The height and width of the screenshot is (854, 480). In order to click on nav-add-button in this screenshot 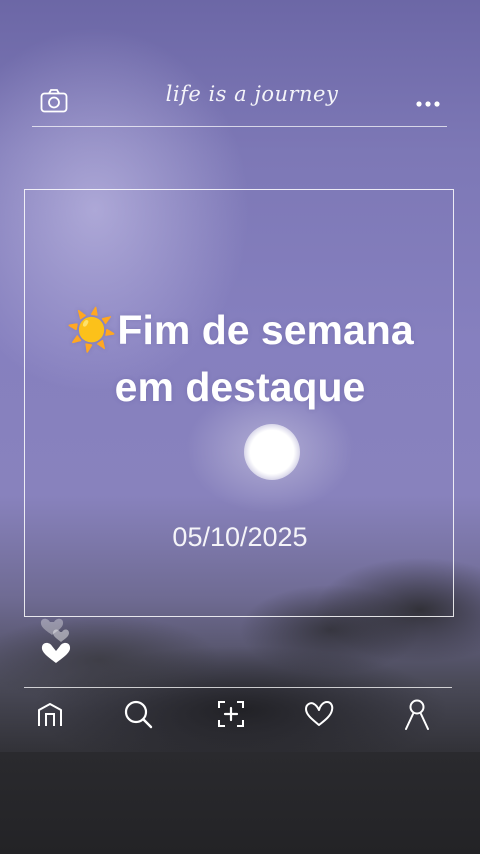, I will do `click(231, 716)`.